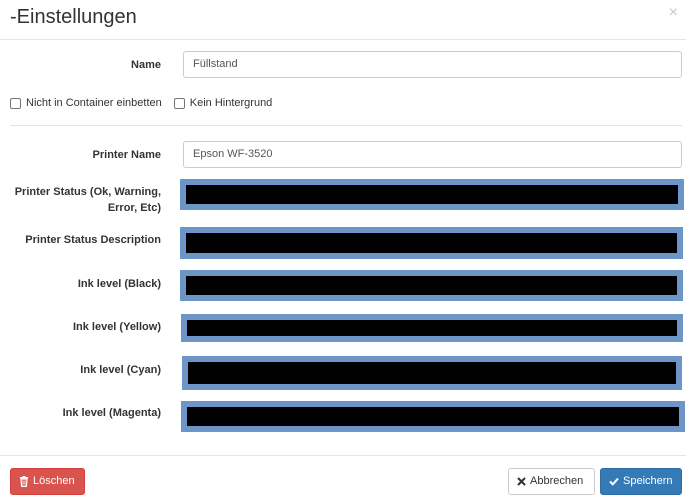 Image resolution: width=686 pixels, height=500 pixels. I want to click on divider, so click(346, 125).